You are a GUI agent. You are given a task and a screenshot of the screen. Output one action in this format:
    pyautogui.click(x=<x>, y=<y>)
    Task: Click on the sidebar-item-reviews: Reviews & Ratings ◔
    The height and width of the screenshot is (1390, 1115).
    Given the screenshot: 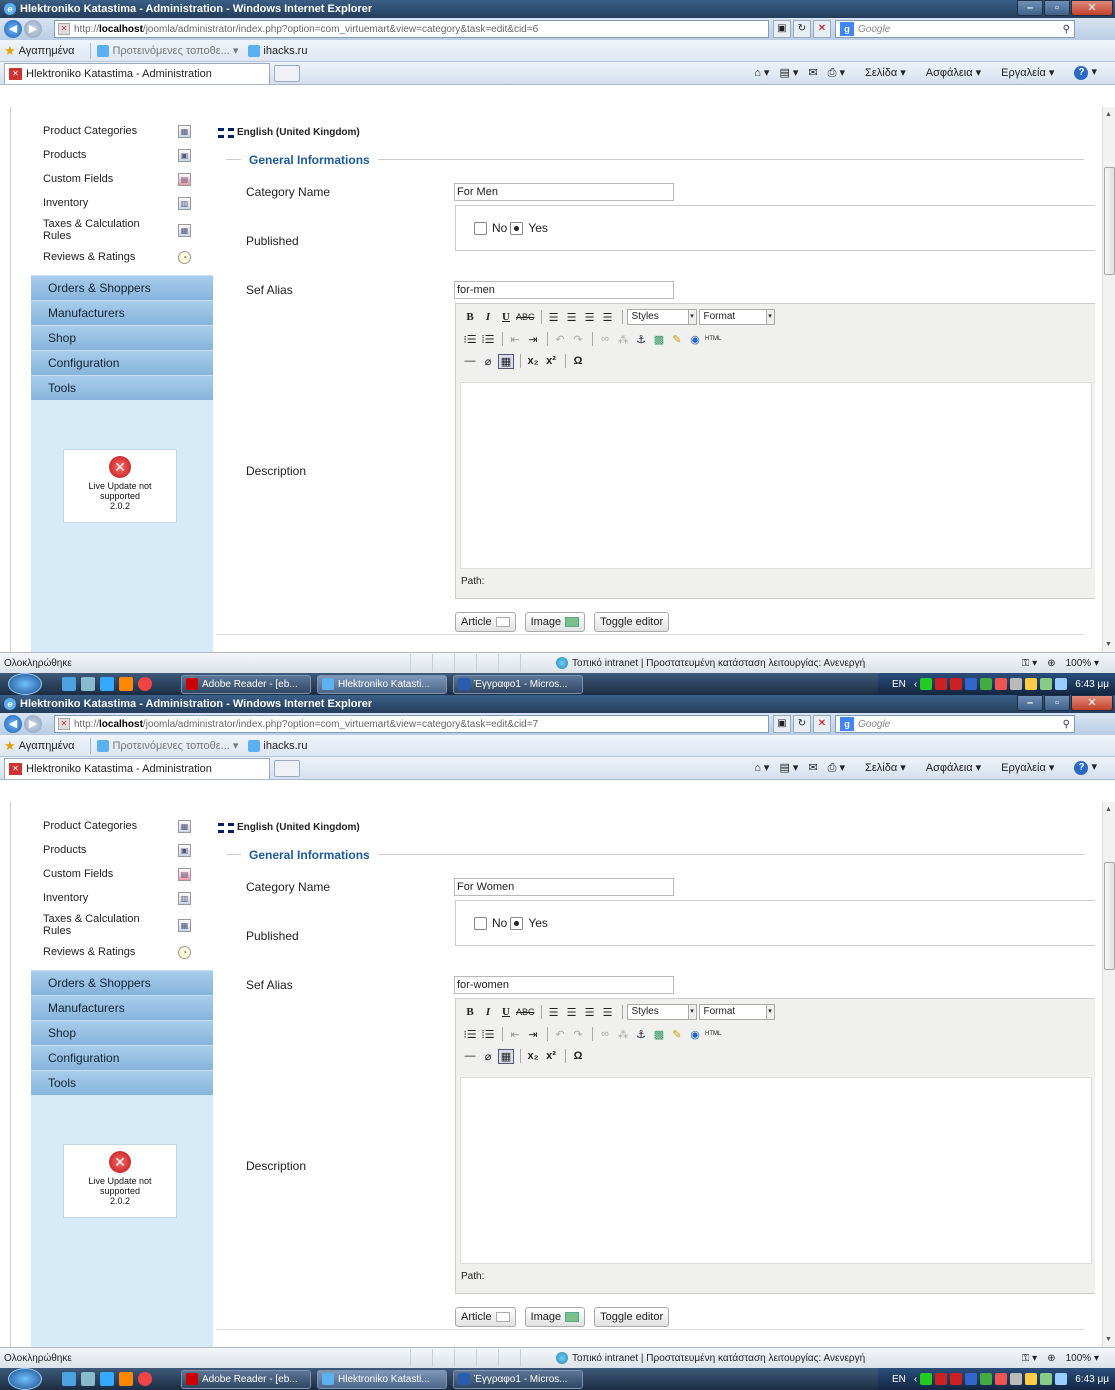 What is the action you would take?
    pyautogui.click(x=122, y=952)
    